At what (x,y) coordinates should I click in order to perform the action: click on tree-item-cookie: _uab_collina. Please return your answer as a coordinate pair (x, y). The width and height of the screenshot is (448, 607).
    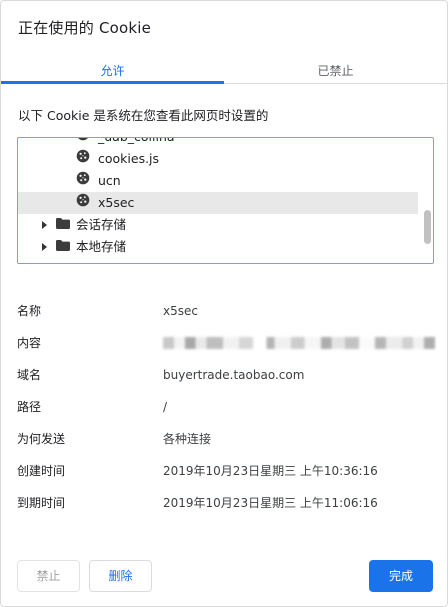
    Looking at the image, I should click on (218, 143).